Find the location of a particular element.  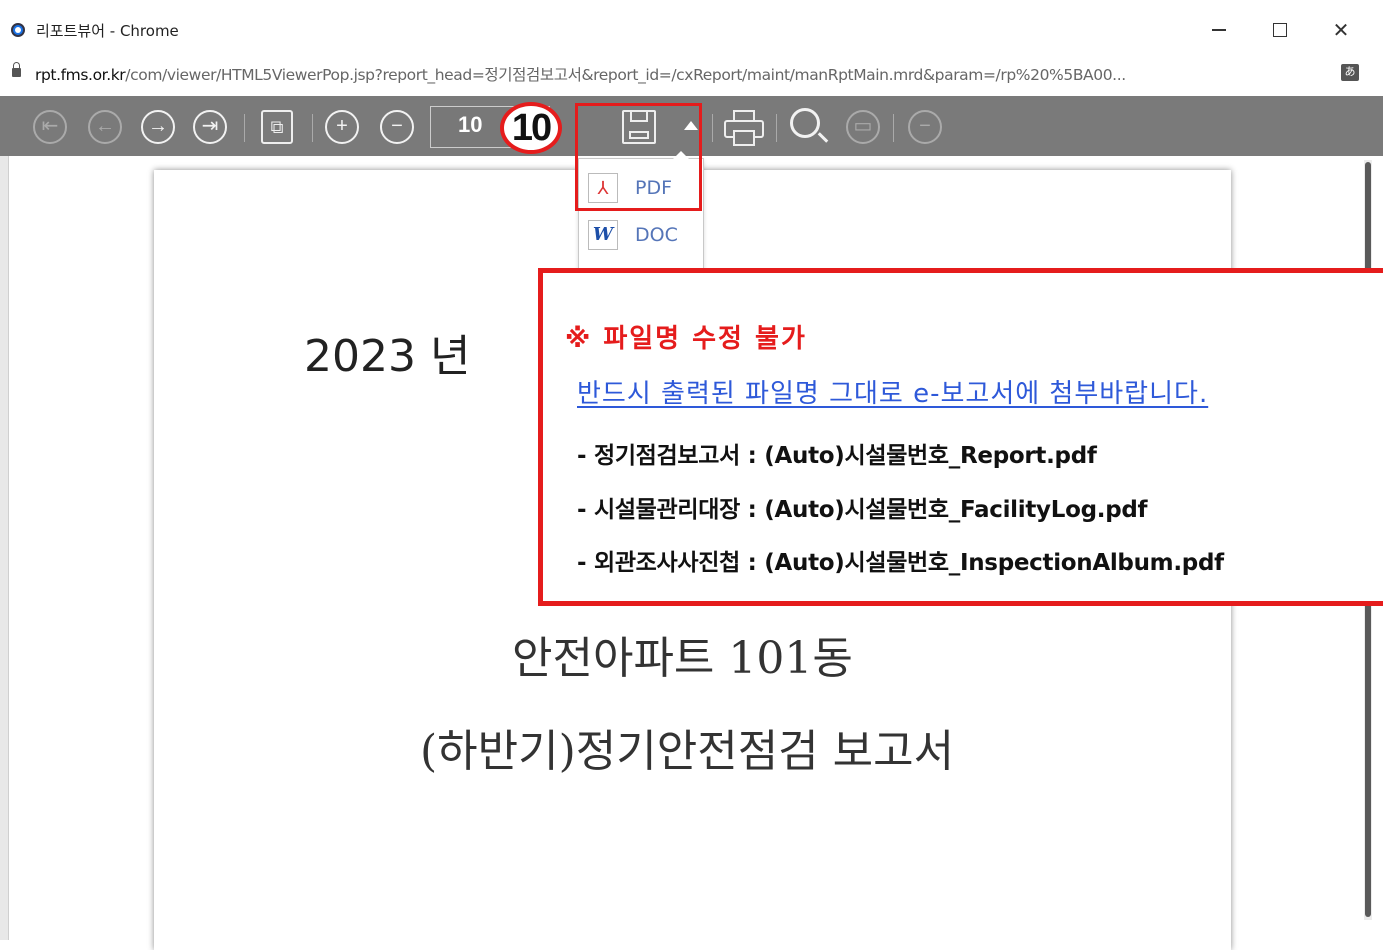

window-titlebar is located at coordinates (691, 30).